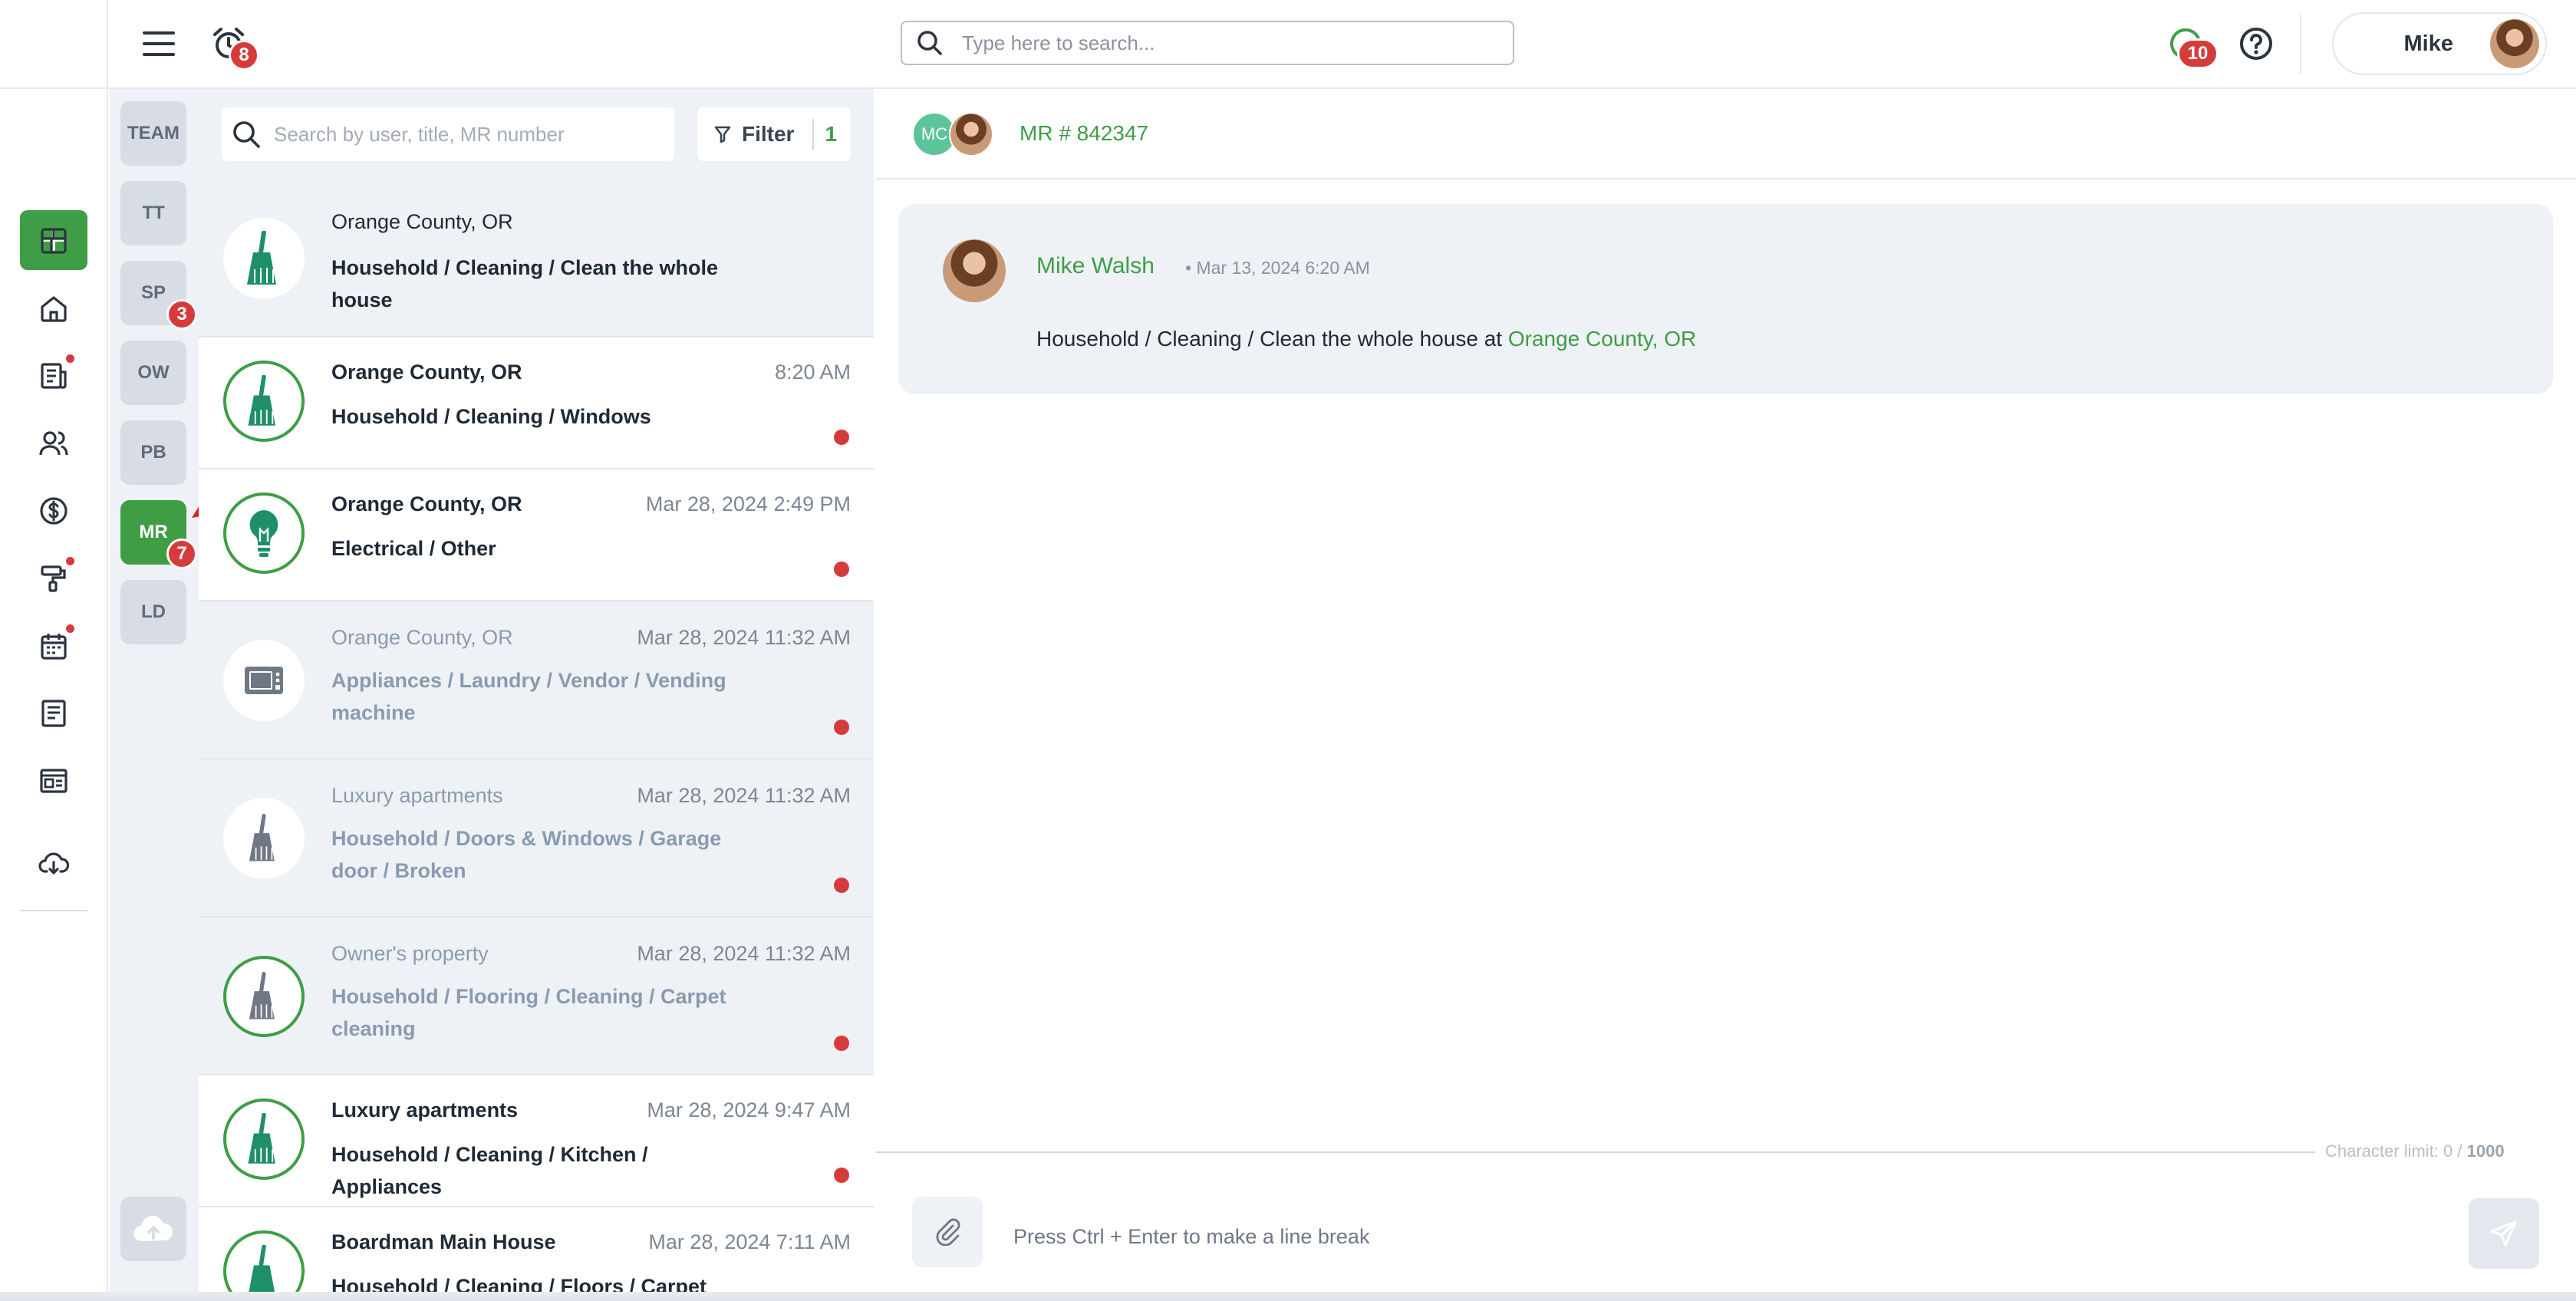 The width and height of the screenshot is (2576, 1301). I want to click on chat-icon: 10, so click(2193, 47).